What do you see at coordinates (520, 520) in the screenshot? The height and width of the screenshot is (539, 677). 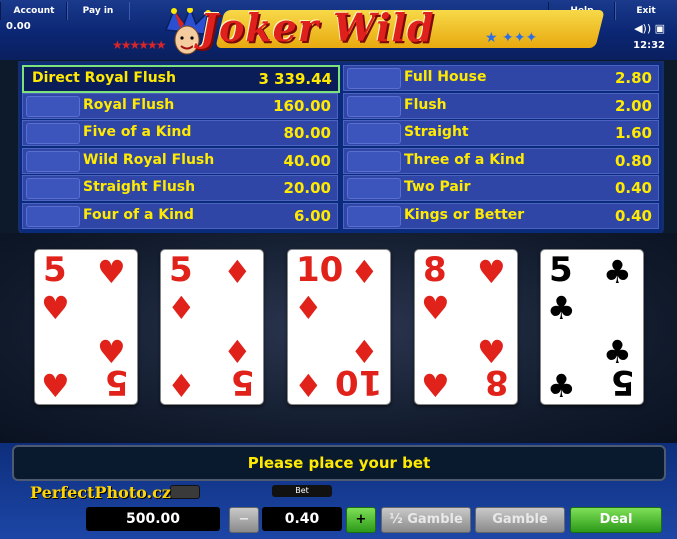 I see `gamble-button: Gamble` at bounding box center [520, 520].